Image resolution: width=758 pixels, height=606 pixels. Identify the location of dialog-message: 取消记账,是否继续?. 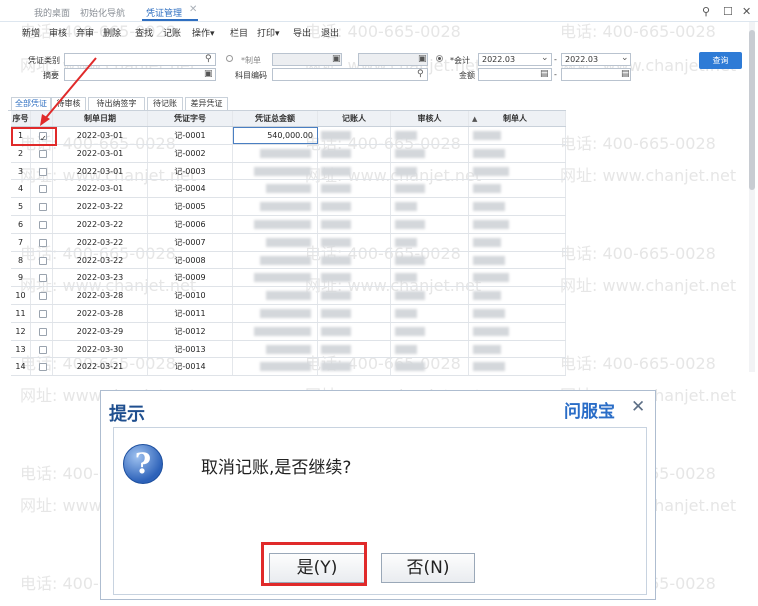
(276, 468).